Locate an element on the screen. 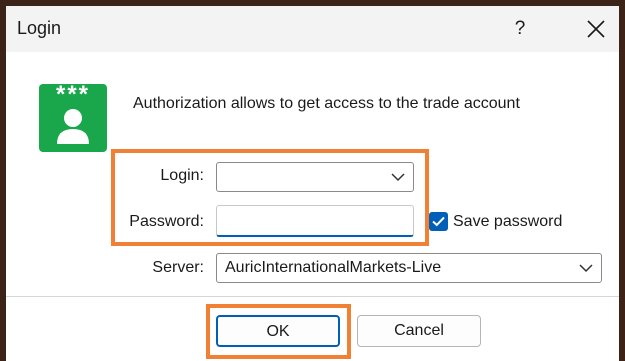 The image size is (625, 361). dialog-title: Login is located at coordinates (39, 28).